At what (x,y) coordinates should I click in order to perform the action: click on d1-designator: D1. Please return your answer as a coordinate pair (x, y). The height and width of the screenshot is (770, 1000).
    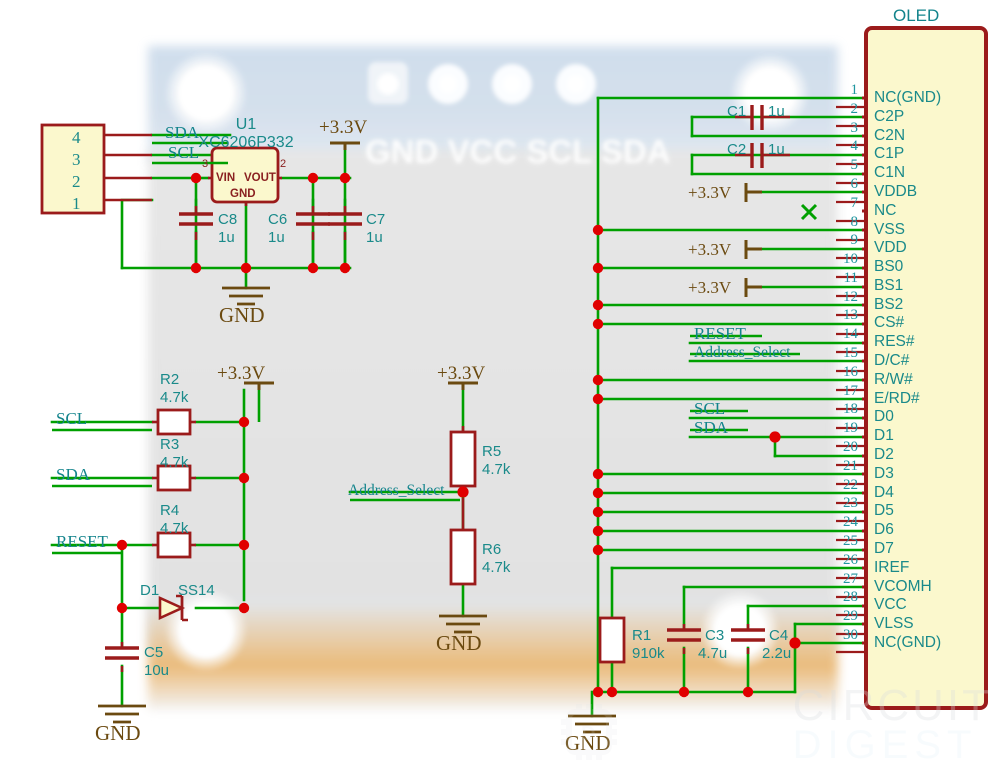
    Looking at the image, I should click on (150, 590).